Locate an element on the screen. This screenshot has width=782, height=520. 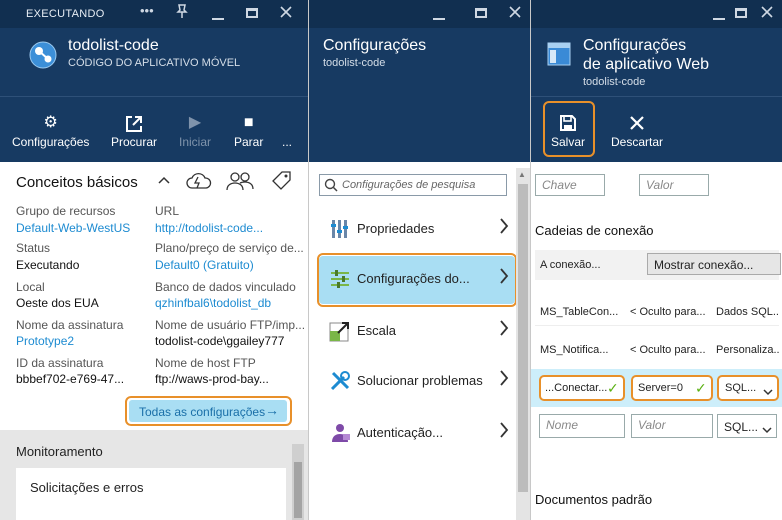
settings-scrollbar: ▲ is located at coordinates (523, 344).